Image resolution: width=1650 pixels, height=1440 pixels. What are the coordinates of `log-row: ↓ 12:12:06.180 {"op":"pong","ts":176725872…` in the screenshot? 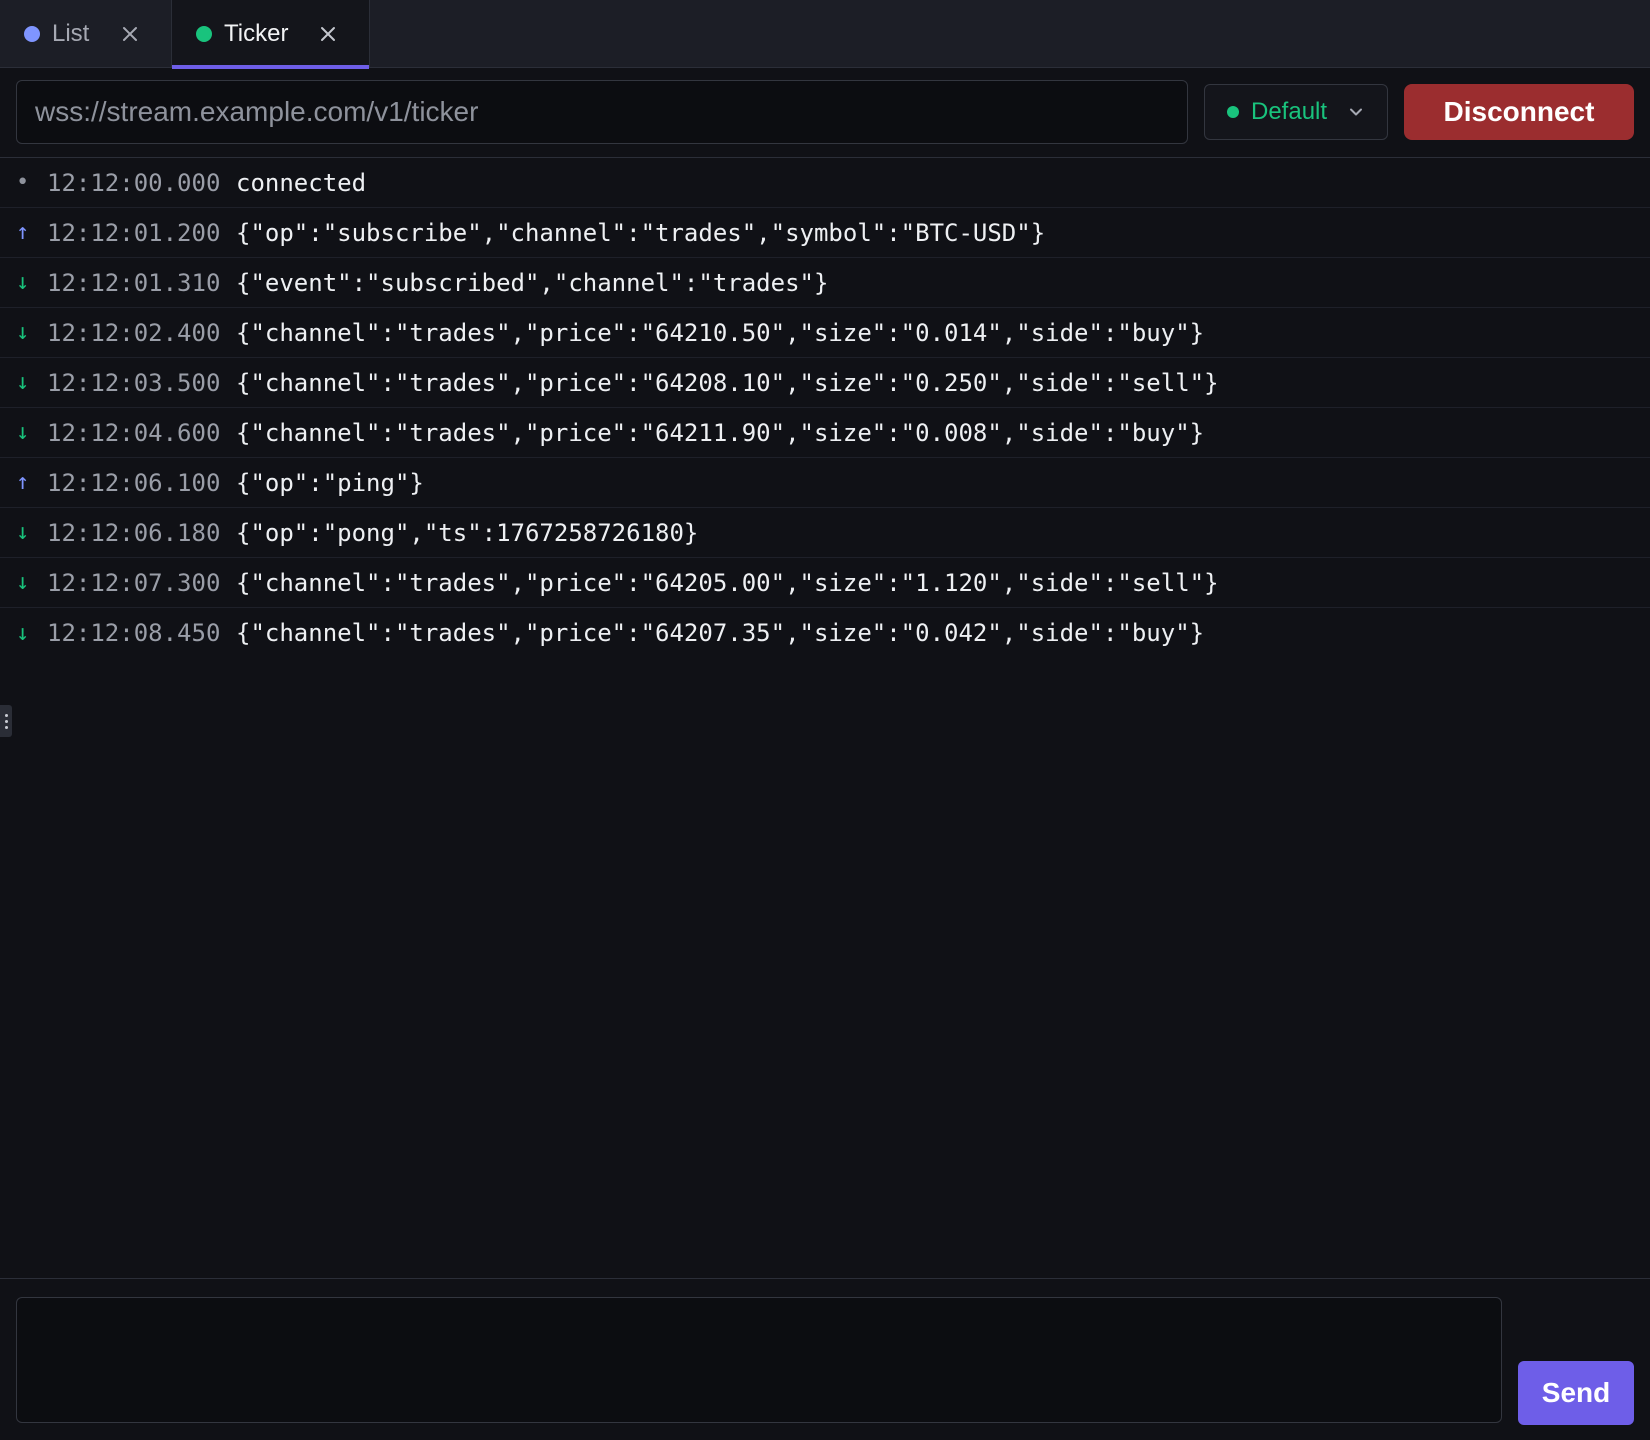 It's located at (825, 533).